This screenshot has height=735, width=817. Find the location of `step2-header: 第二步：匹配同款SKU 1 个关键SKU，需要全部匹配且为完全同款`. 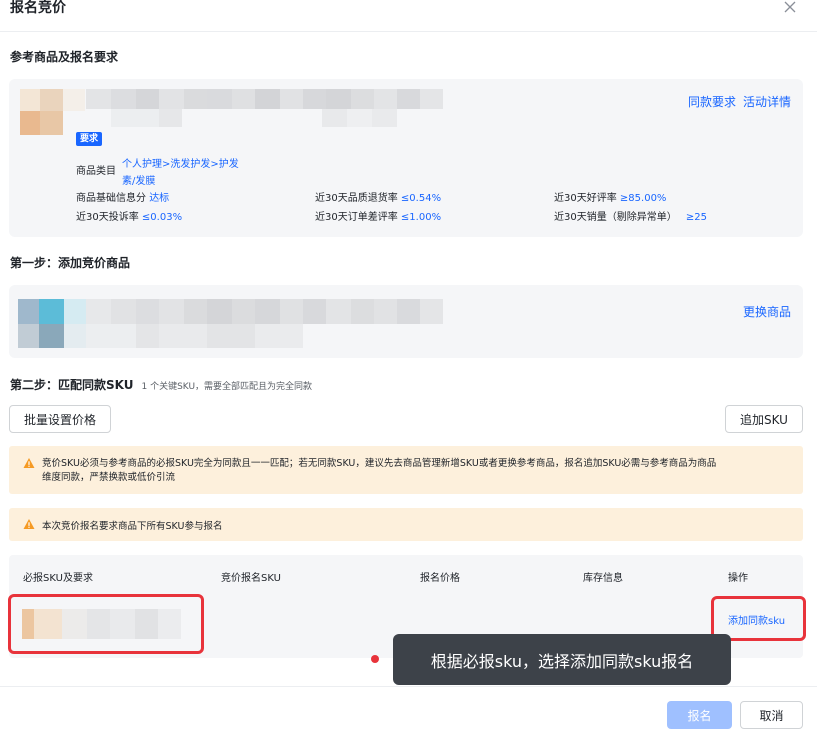

step2-header: 第二步：匹配同款SKU 1 个关键SKU，需要全部匹配且为完全同款 is located at coordinates (161, 384).